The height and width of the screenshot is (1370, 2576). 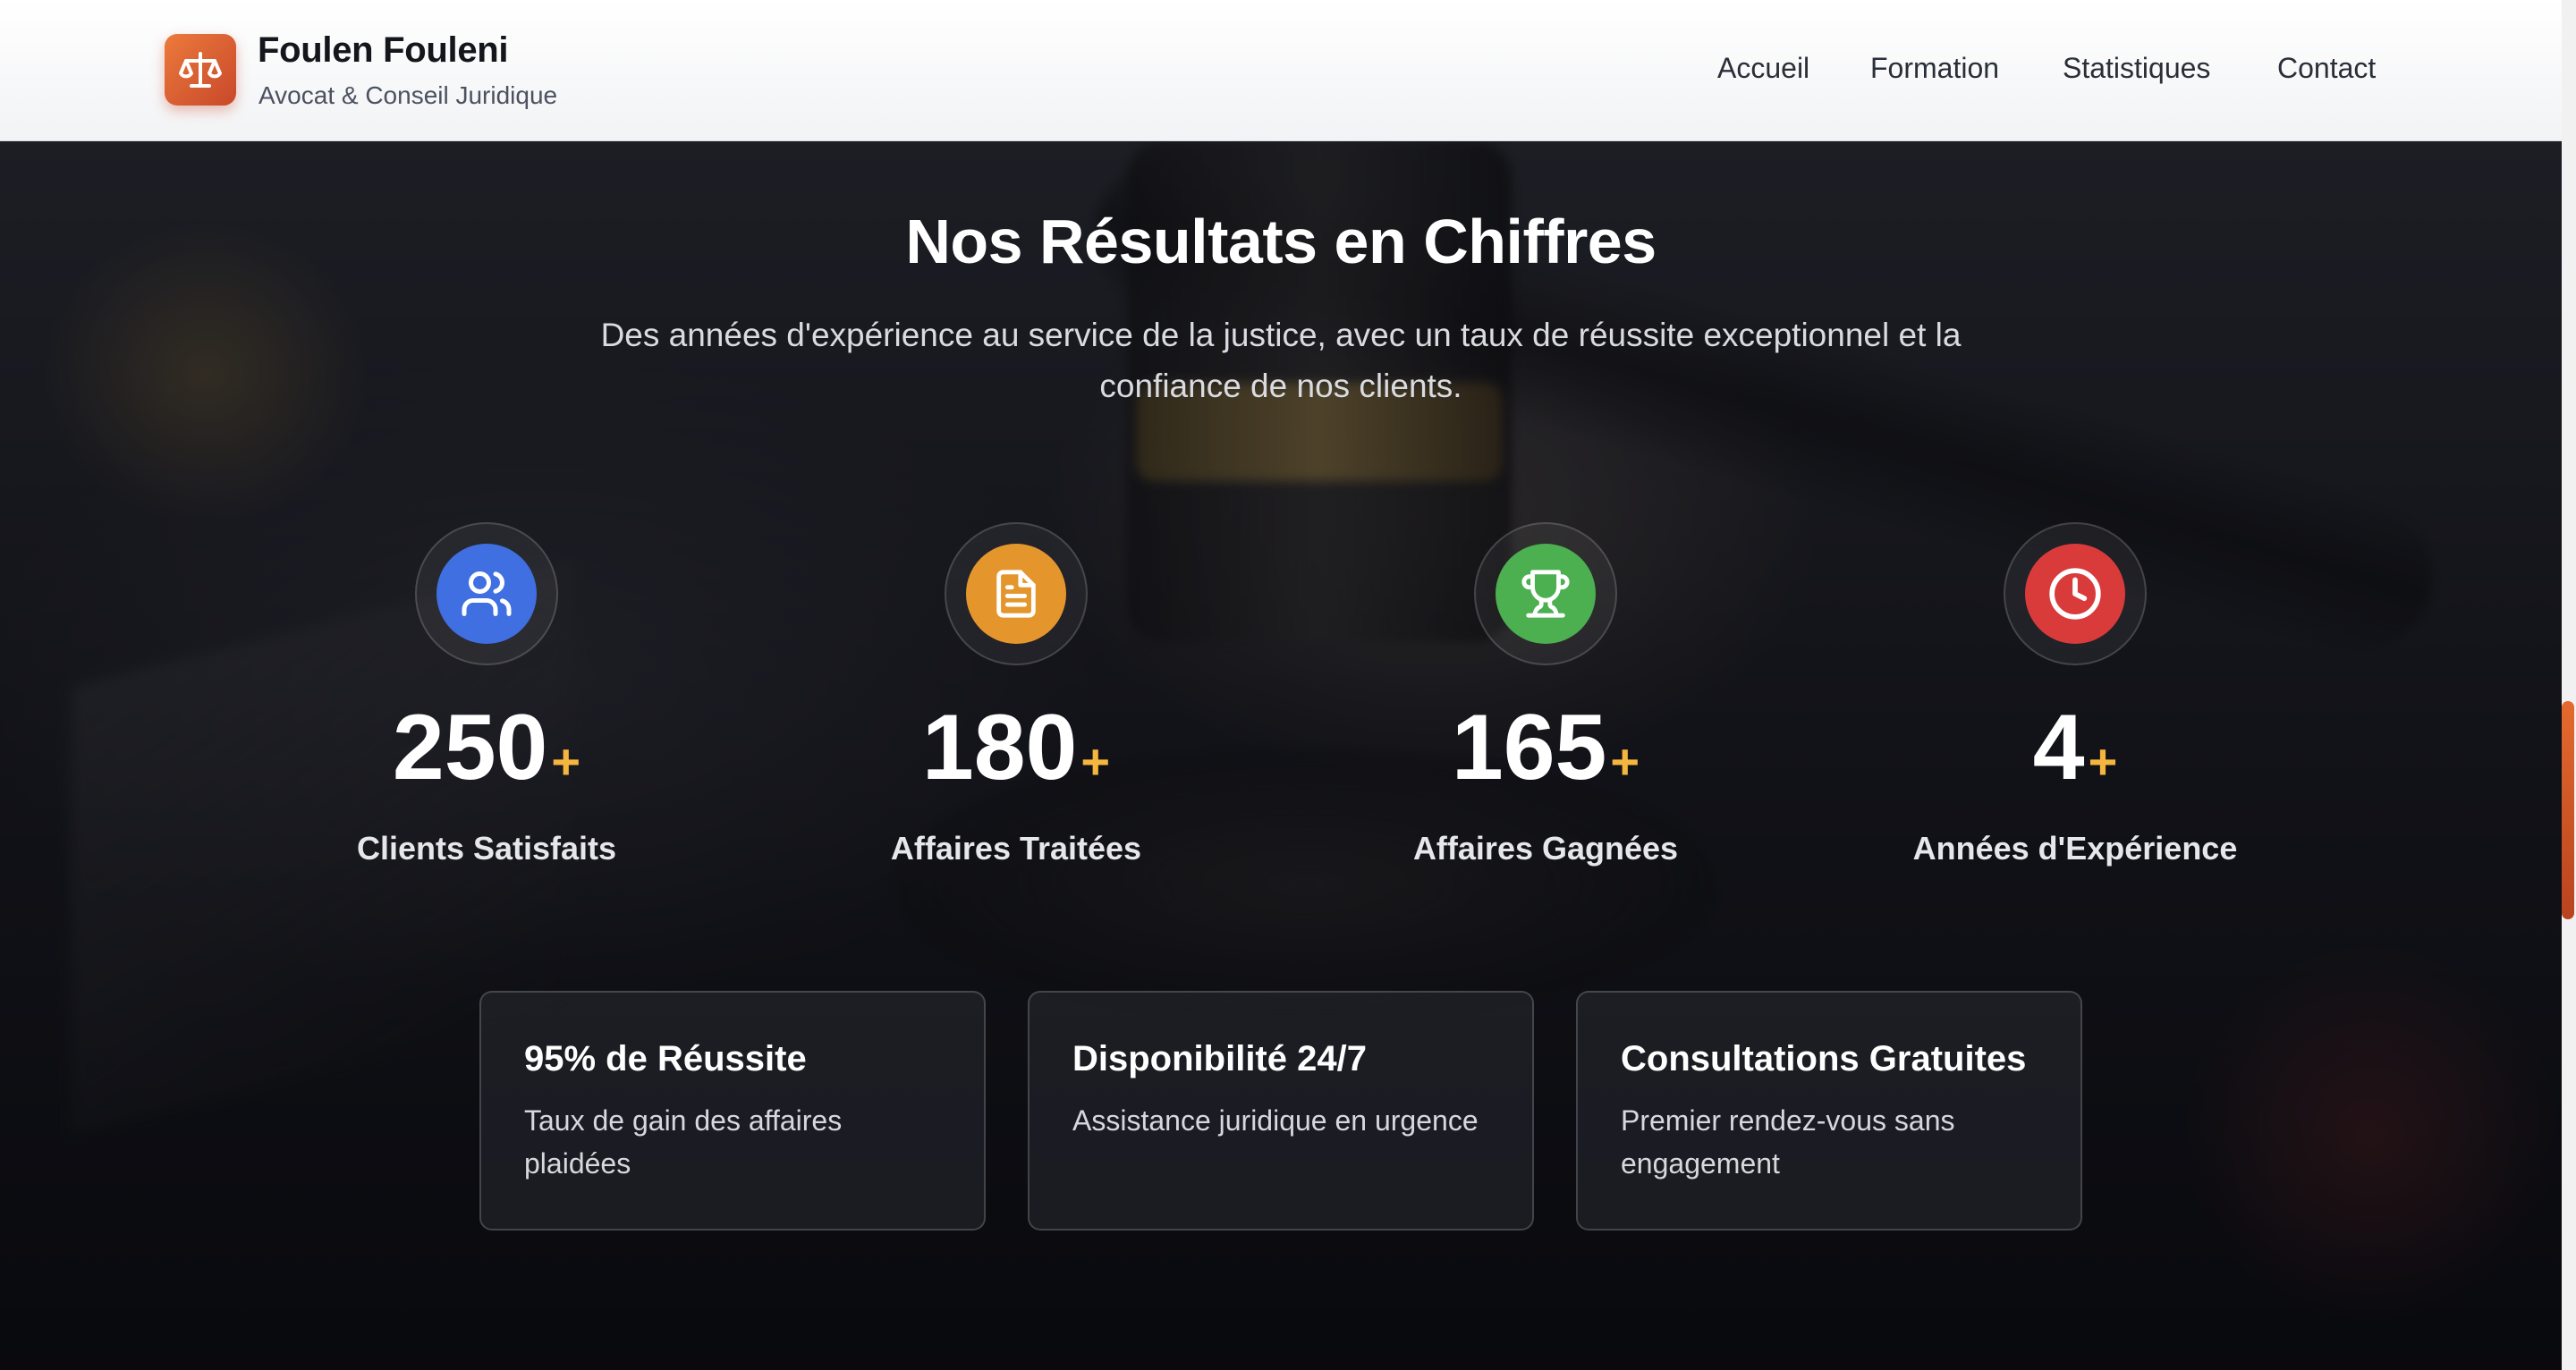 I want to click on scrollbar-track, so click(x=2569, y=685).